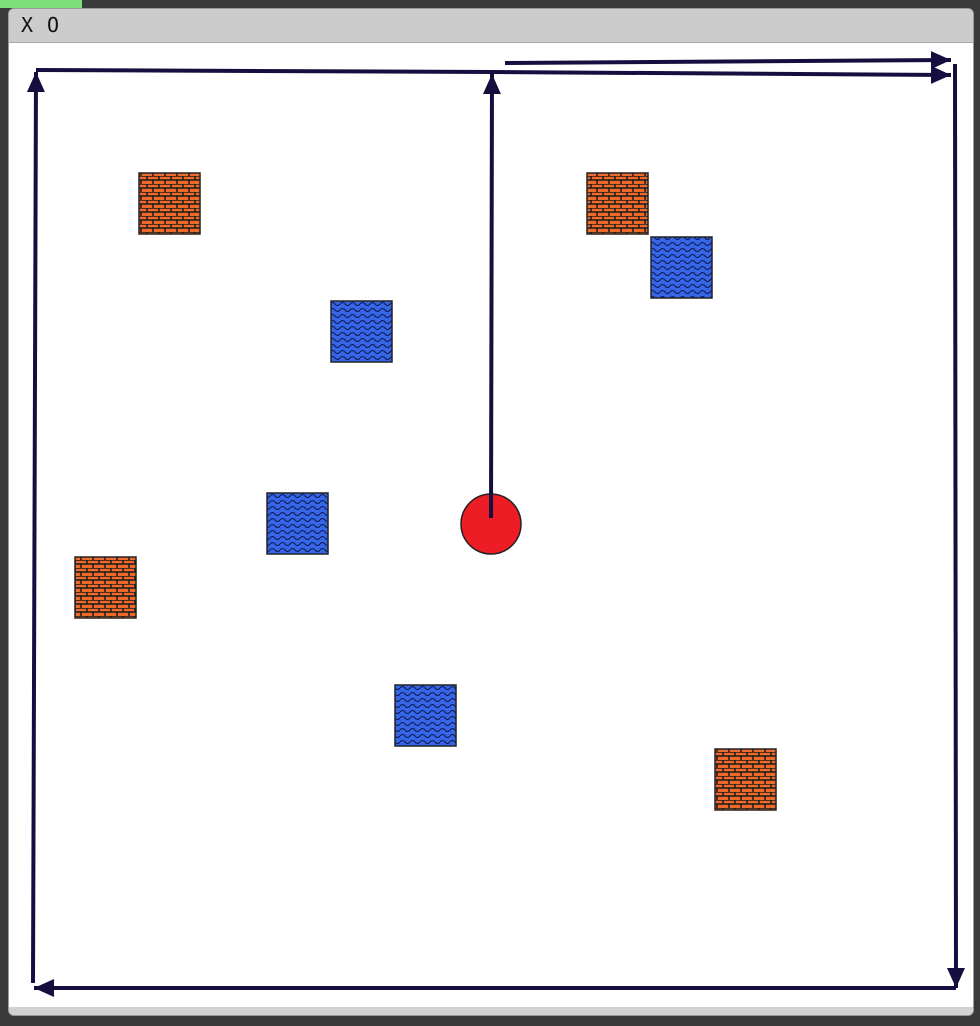  What do you see at coordinates (27, 25) in the screenshot?
I see `player-x-label: X` at bounding box center [27, 25].